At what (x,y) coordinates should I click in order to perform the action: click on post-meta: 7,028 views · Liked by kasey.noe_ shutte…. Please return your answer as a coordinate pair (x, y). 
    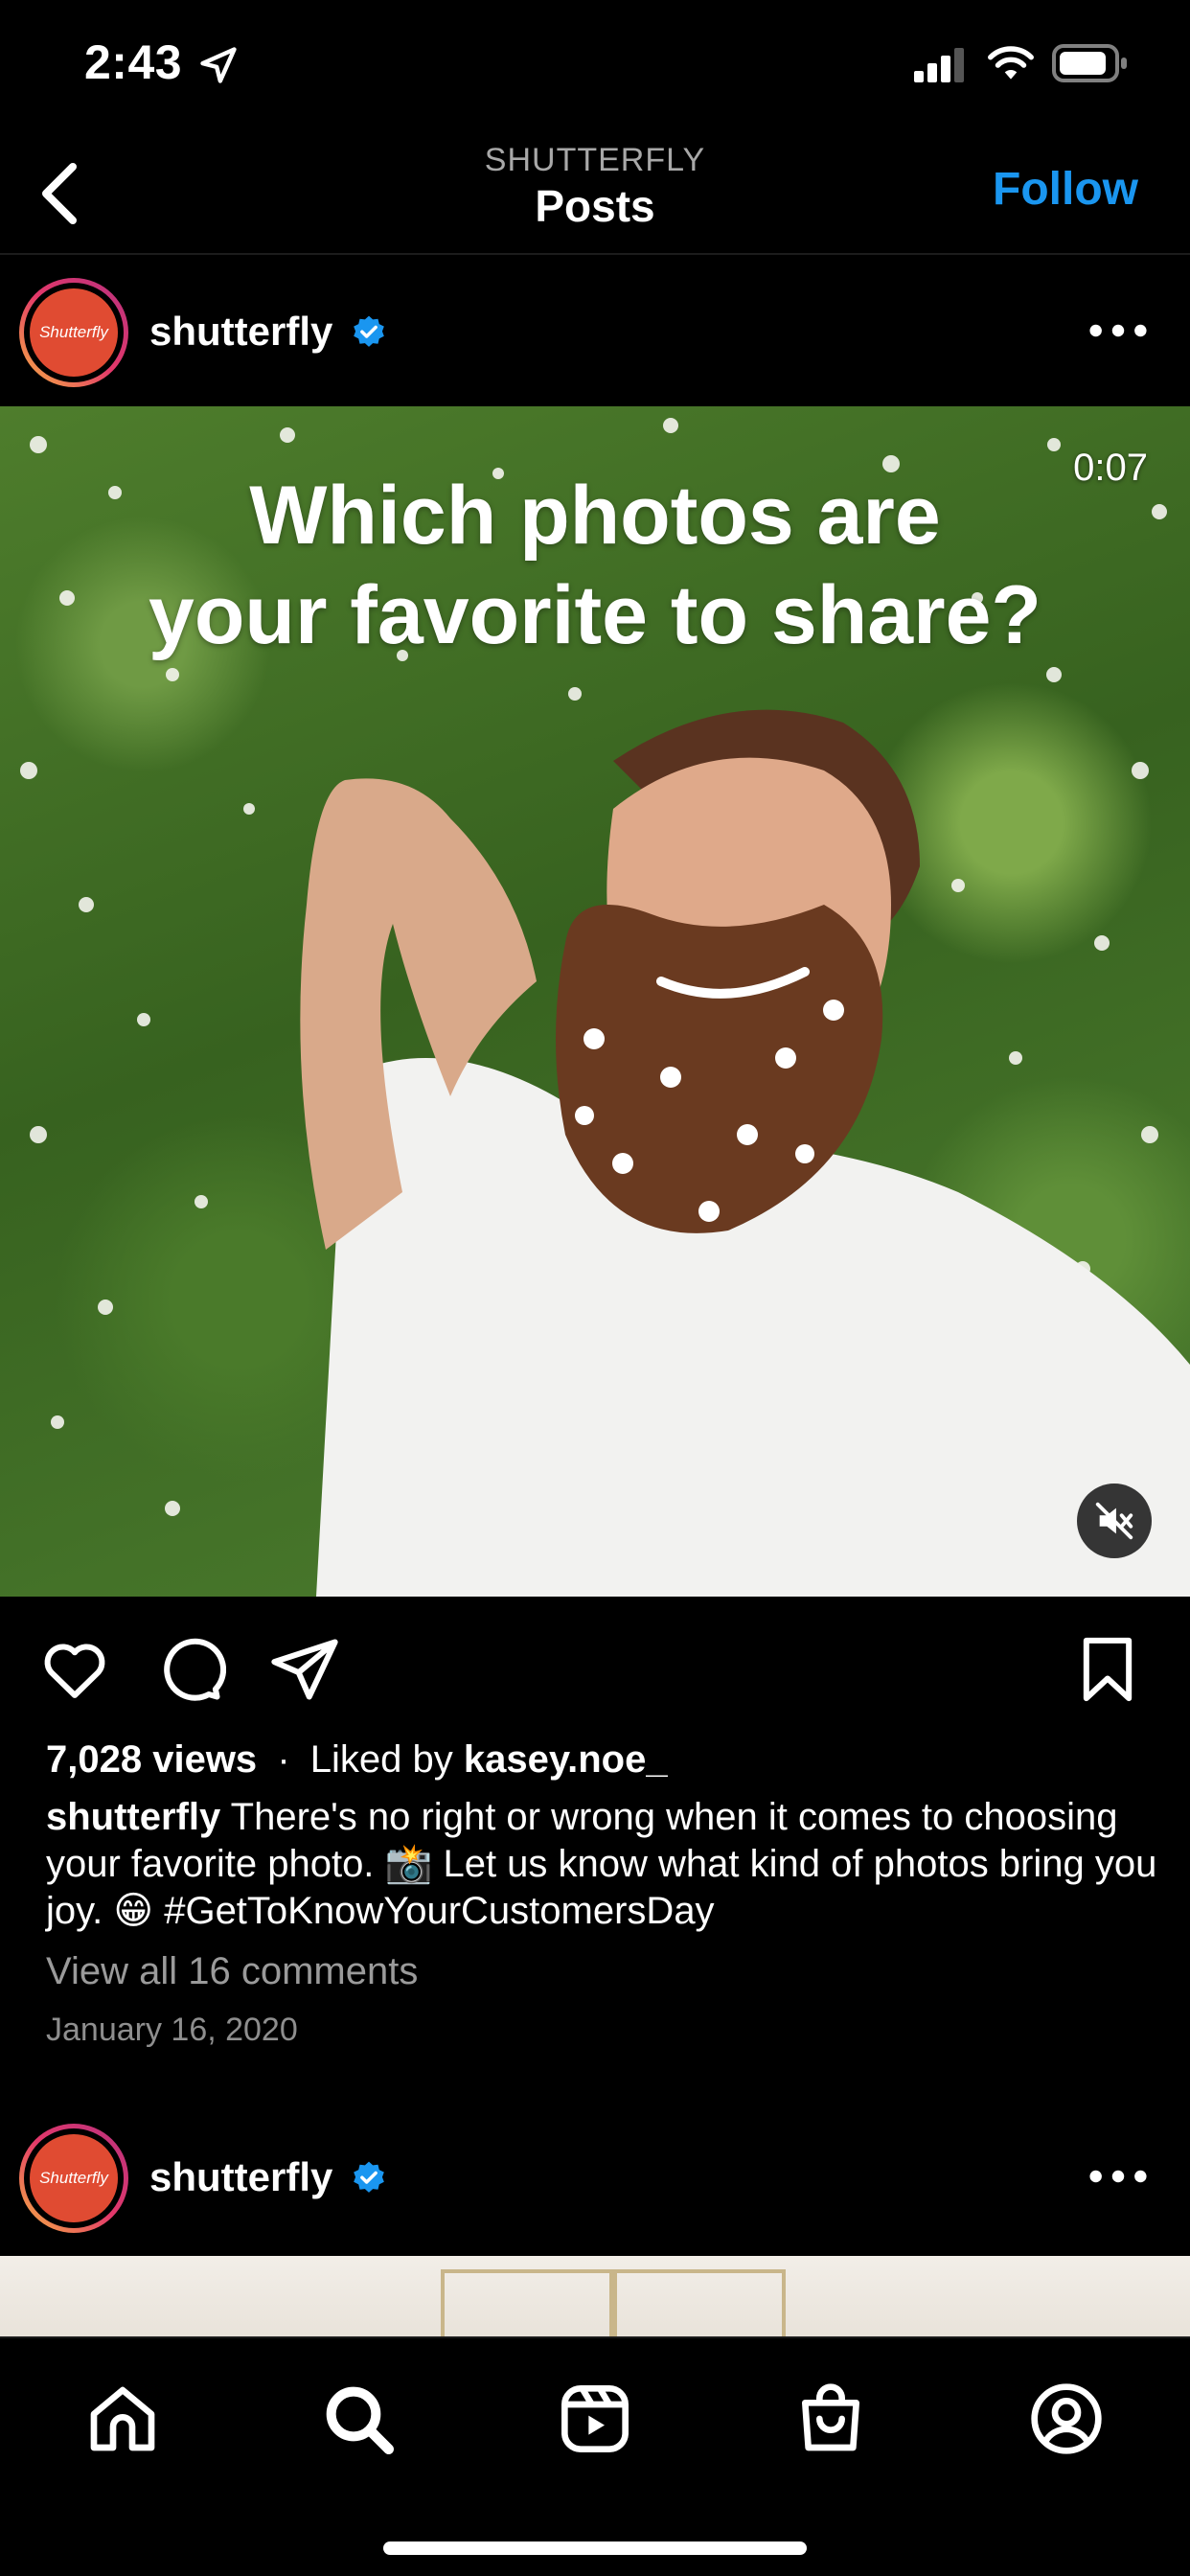
    Looking at the image, I should click on (602, 1893).